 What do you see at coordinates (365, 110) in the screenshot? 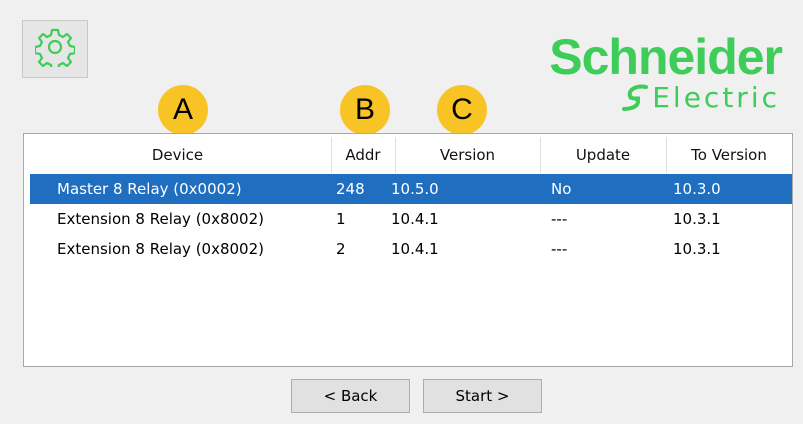
I see `callout-marker-b: B` at bounding box center [365, 110].